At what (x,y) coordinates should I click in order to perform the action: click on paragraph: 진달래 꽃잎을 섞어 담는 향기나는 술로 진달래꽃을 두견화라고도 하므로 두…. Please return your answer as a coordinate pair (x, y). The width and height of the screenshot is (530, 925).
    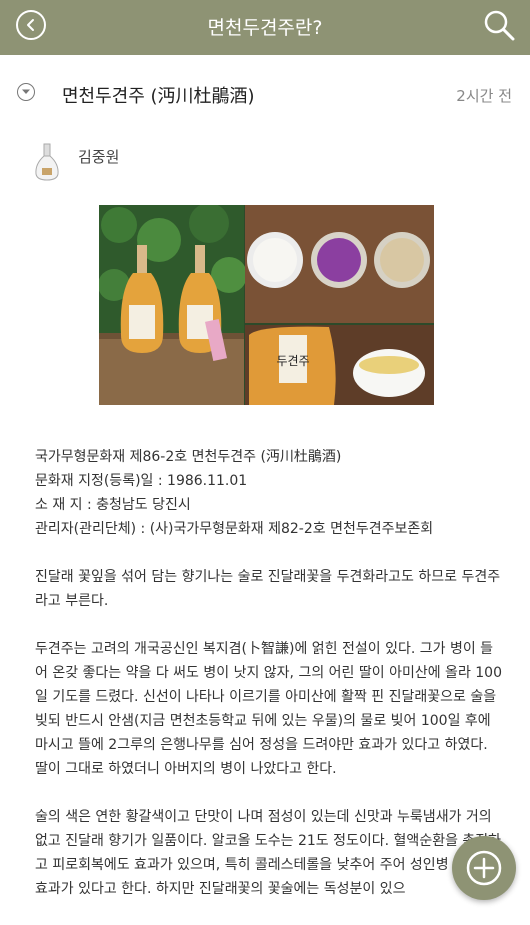
    Looking at the image, I should click on (268, 589).